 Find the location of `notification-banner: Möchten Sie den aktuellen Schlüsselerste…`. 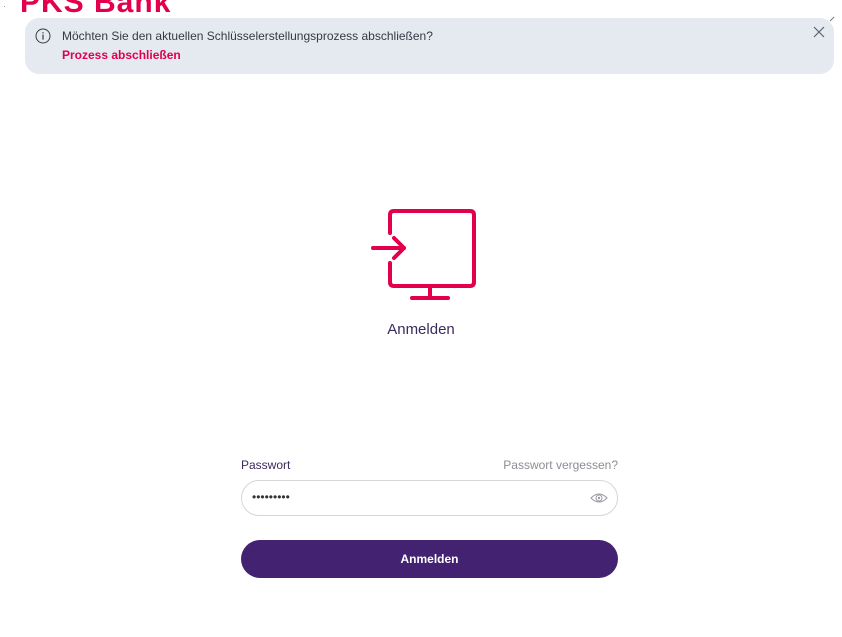

notification-banner: Möchten Sie den aktuellen Schlüsselerste… is located at coordinates (429, 46).